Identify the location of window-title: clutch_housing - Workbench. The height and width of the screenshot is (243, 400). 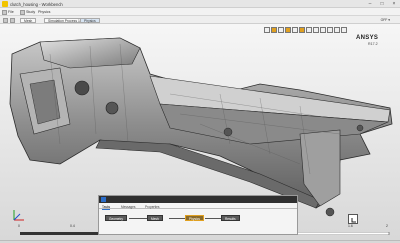
(36, 4).